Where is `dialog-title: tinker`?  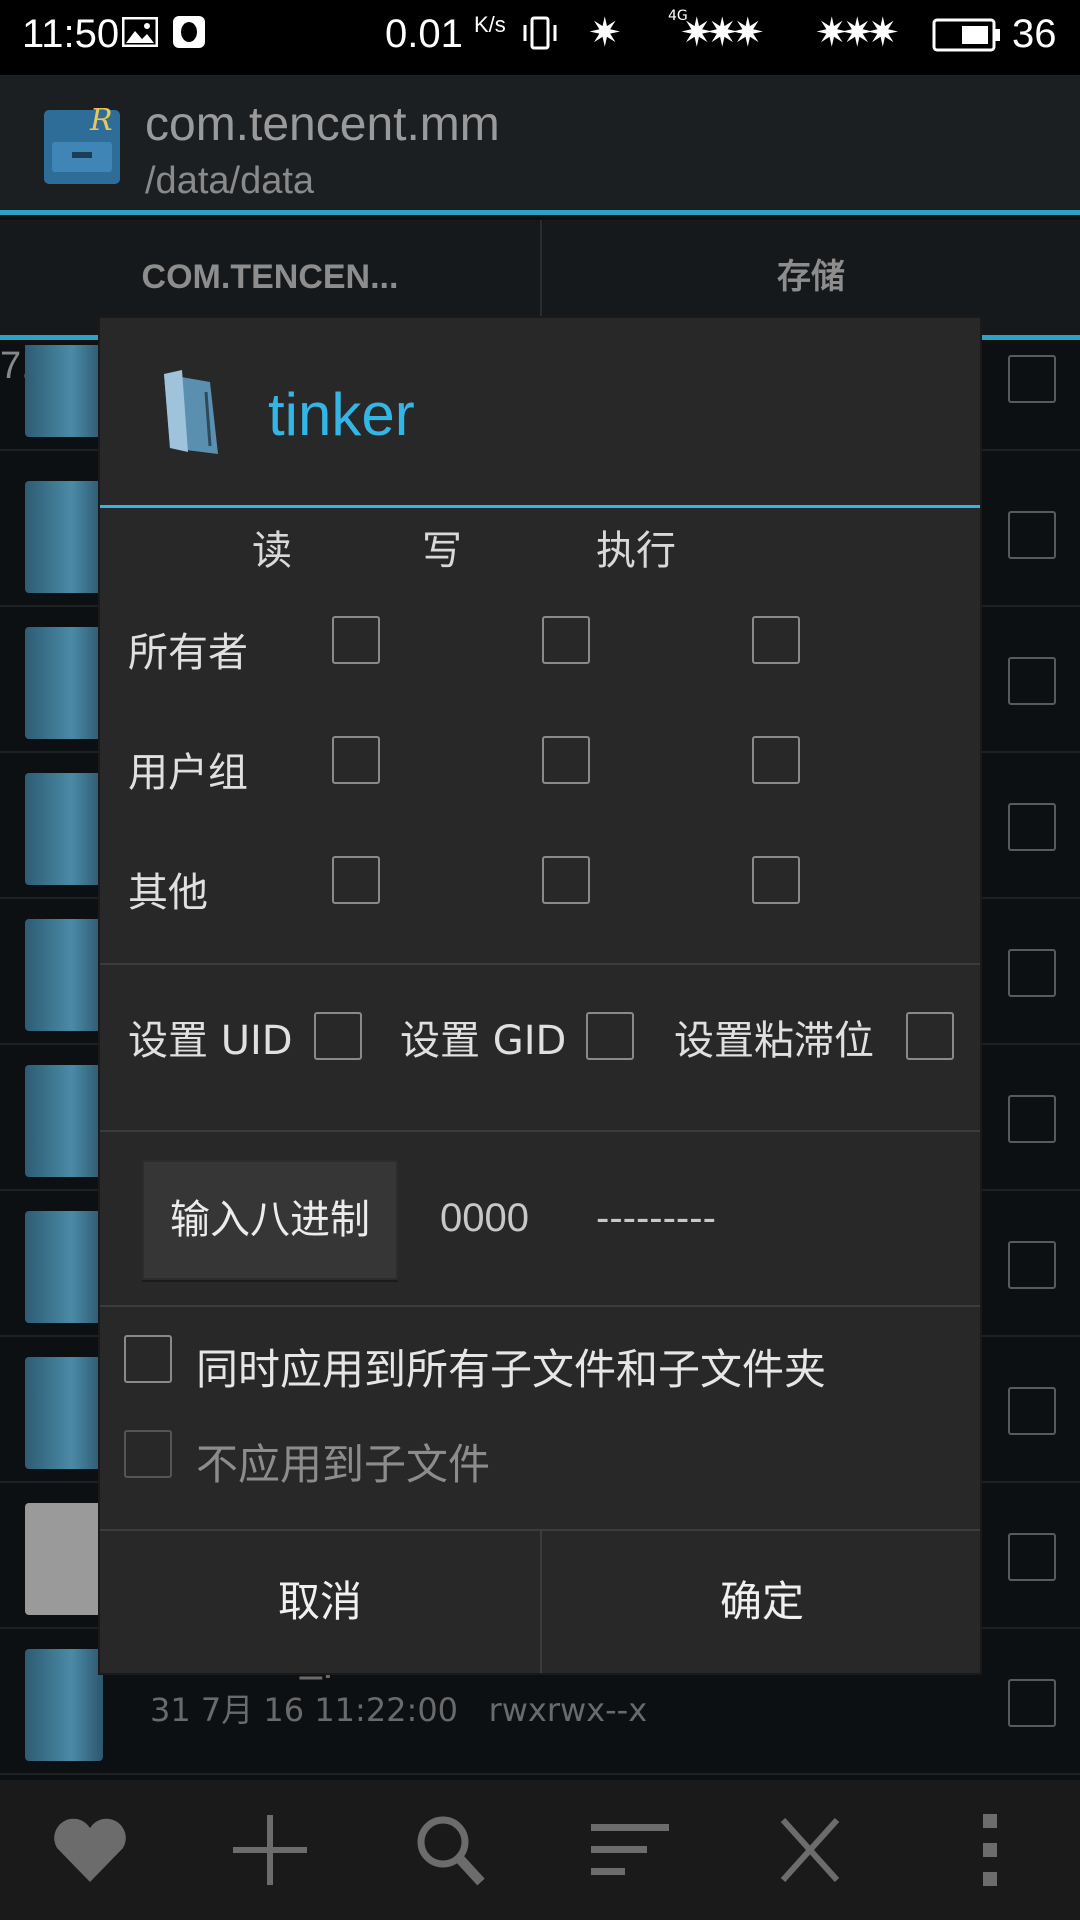 dialog-title: tinker is located at coordinates (341, 414).